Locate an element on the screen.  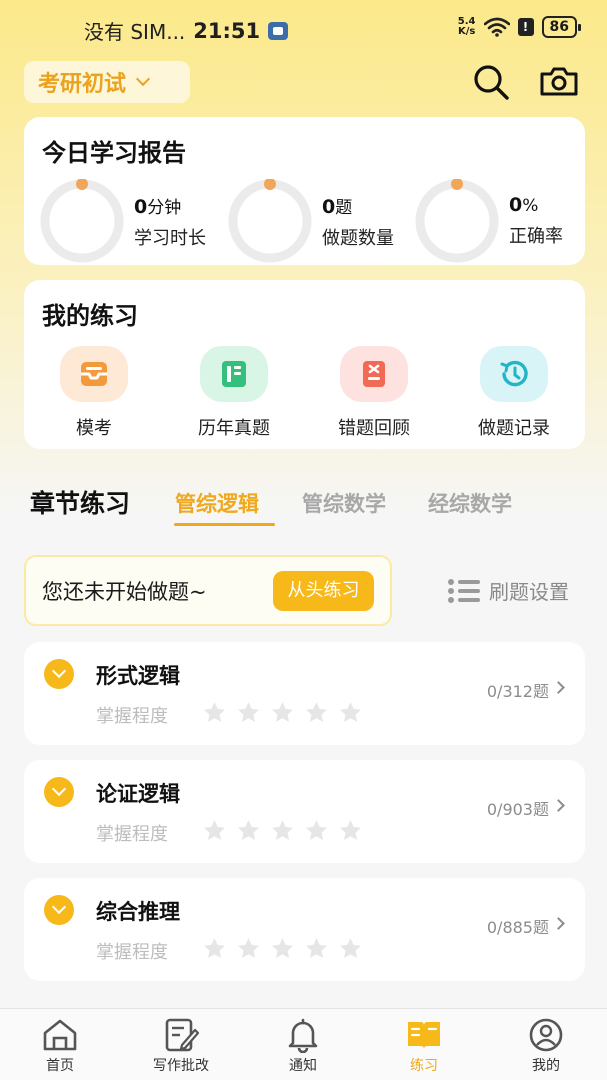
daily-report-card: 今日学习报告 0分钟 学习时长 0题 做题数量 0% 正确率 is located at coordinates (304, 191).